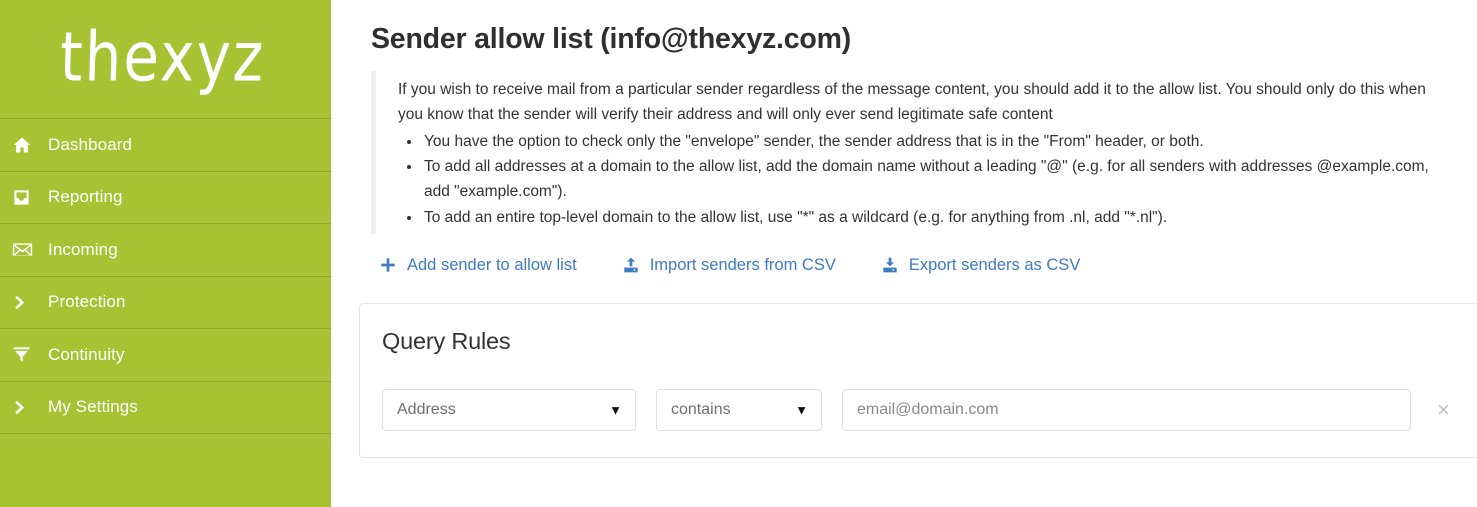 The width and height of the screenshot is (1477, 507). What do you see at coordinates (165, 197) in the screenshot?
I see `sidebar-item-reporting: Reporting` at bounding box center [165, 197].